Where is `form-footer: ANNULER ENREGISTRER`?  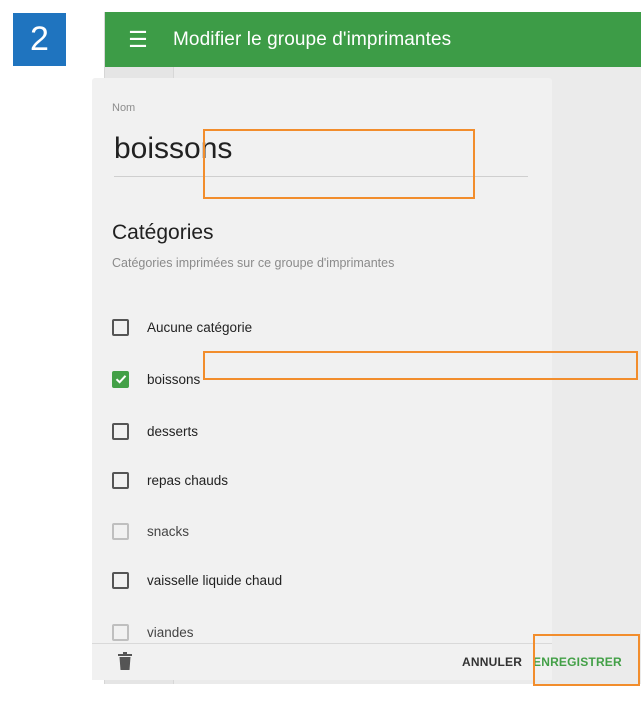
form-footer: ANNULER ENREGISTRER is located at coordinates (357, 661).